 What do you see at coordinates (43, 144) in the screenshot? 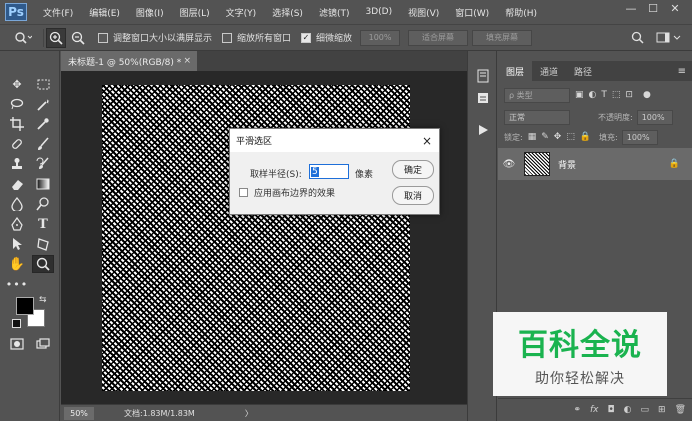
I see `brush-tool` at bounding box center [43, 144].